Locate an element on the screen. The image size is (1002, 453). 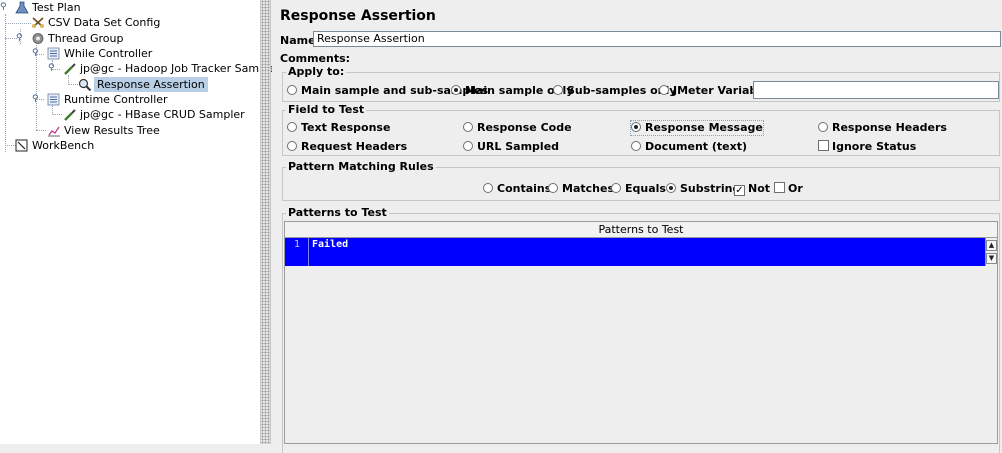
tree-item-label: CSV Data Set Config is located at coordinates (104, 22).